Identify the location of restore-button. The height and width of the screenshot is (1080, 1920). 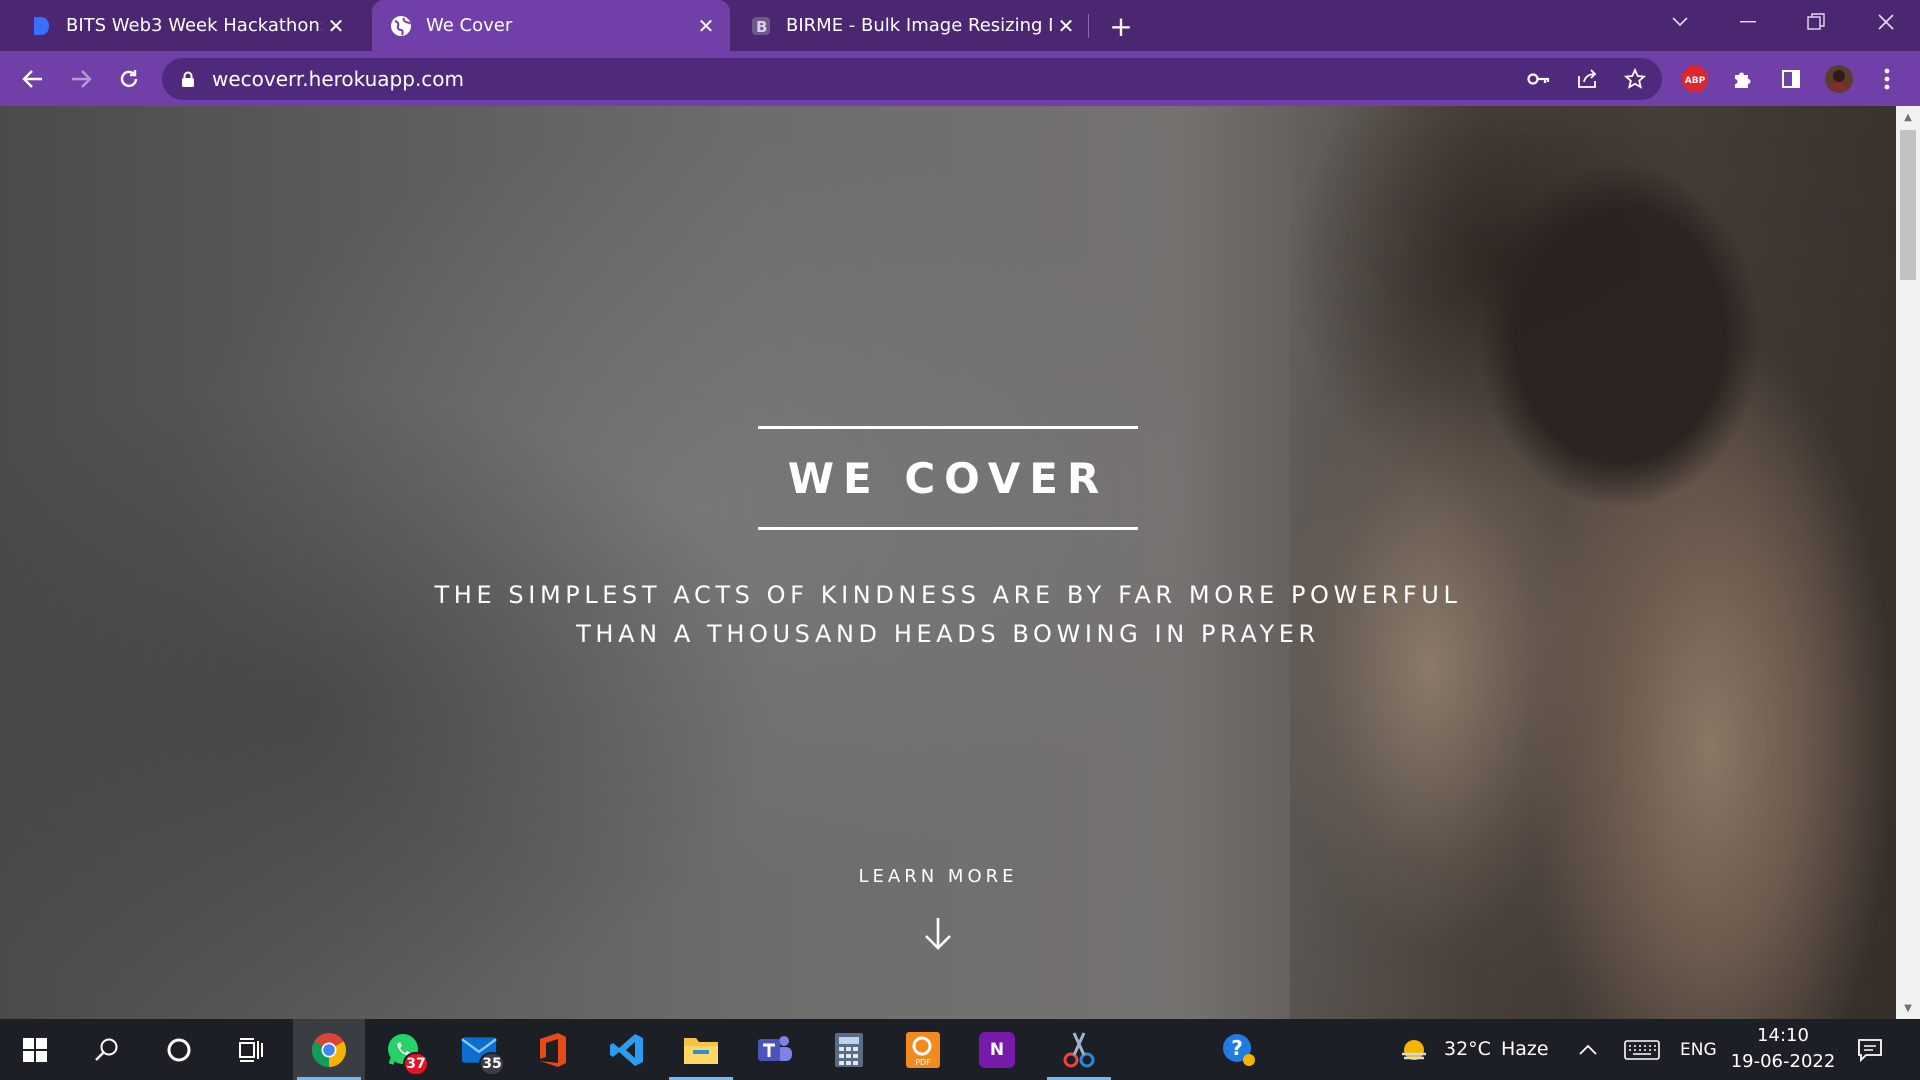
(1816, 22).